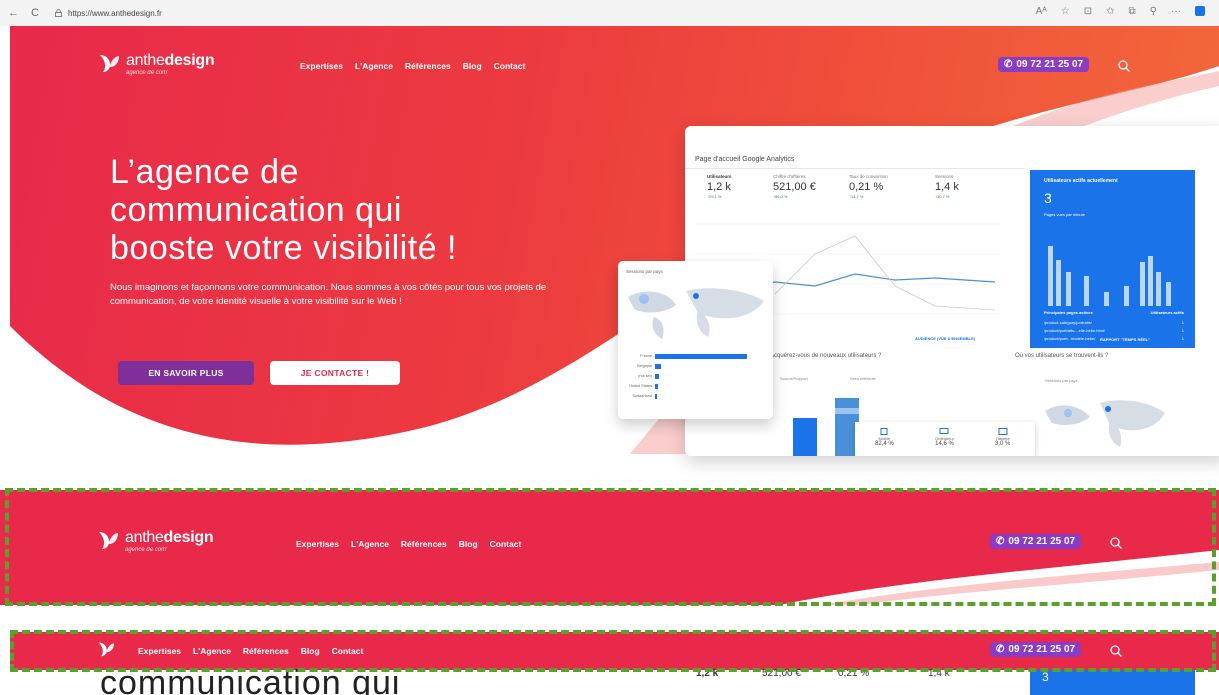  I want to click on metric-label: Sessions, so click(944, 176).